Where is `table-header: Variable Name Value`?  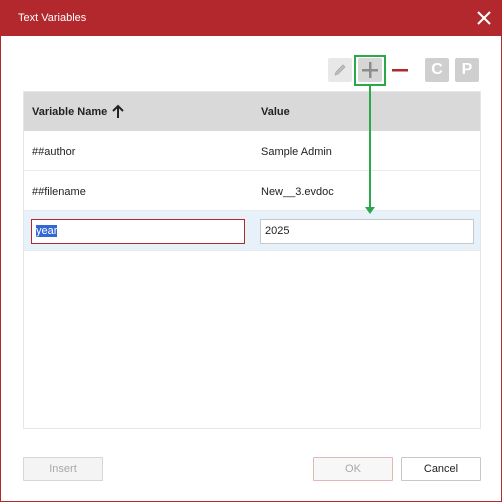 table-header: Variable Name Value is located at coordinates (252, 111).